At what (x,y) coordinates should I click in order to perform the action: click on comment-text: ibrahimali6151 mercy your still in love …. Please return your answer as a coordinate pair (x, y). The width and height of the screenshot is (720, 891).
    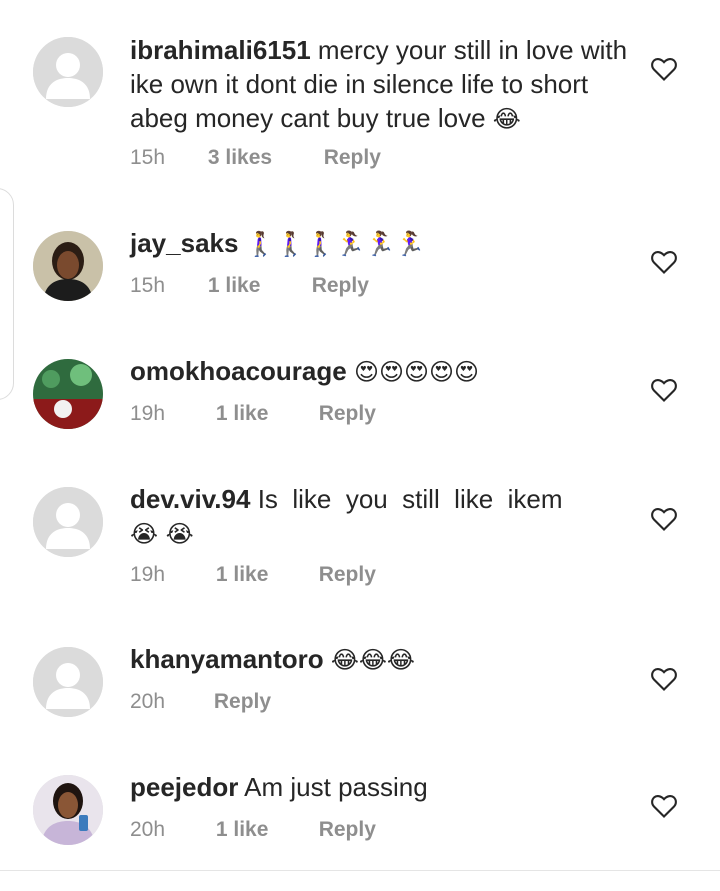
    Looking at the image, I should click on (380, 84).